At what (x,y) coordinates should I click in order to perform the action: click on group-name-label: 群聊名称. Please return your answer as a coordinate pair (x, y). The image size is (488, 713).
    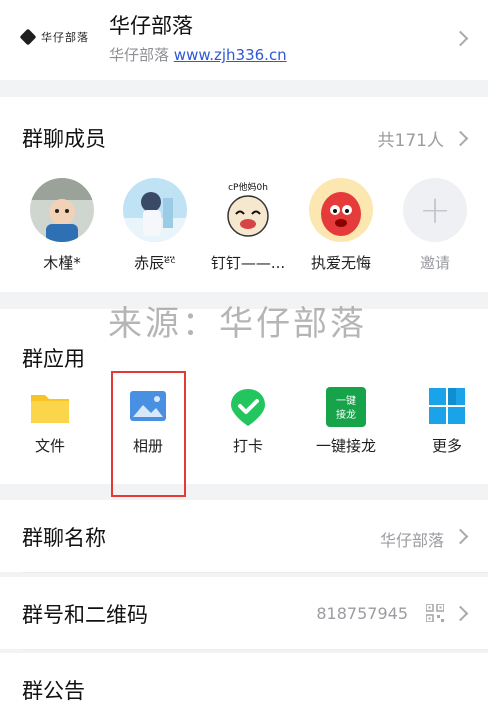
    Looking at the image, I should click on (64, 538).